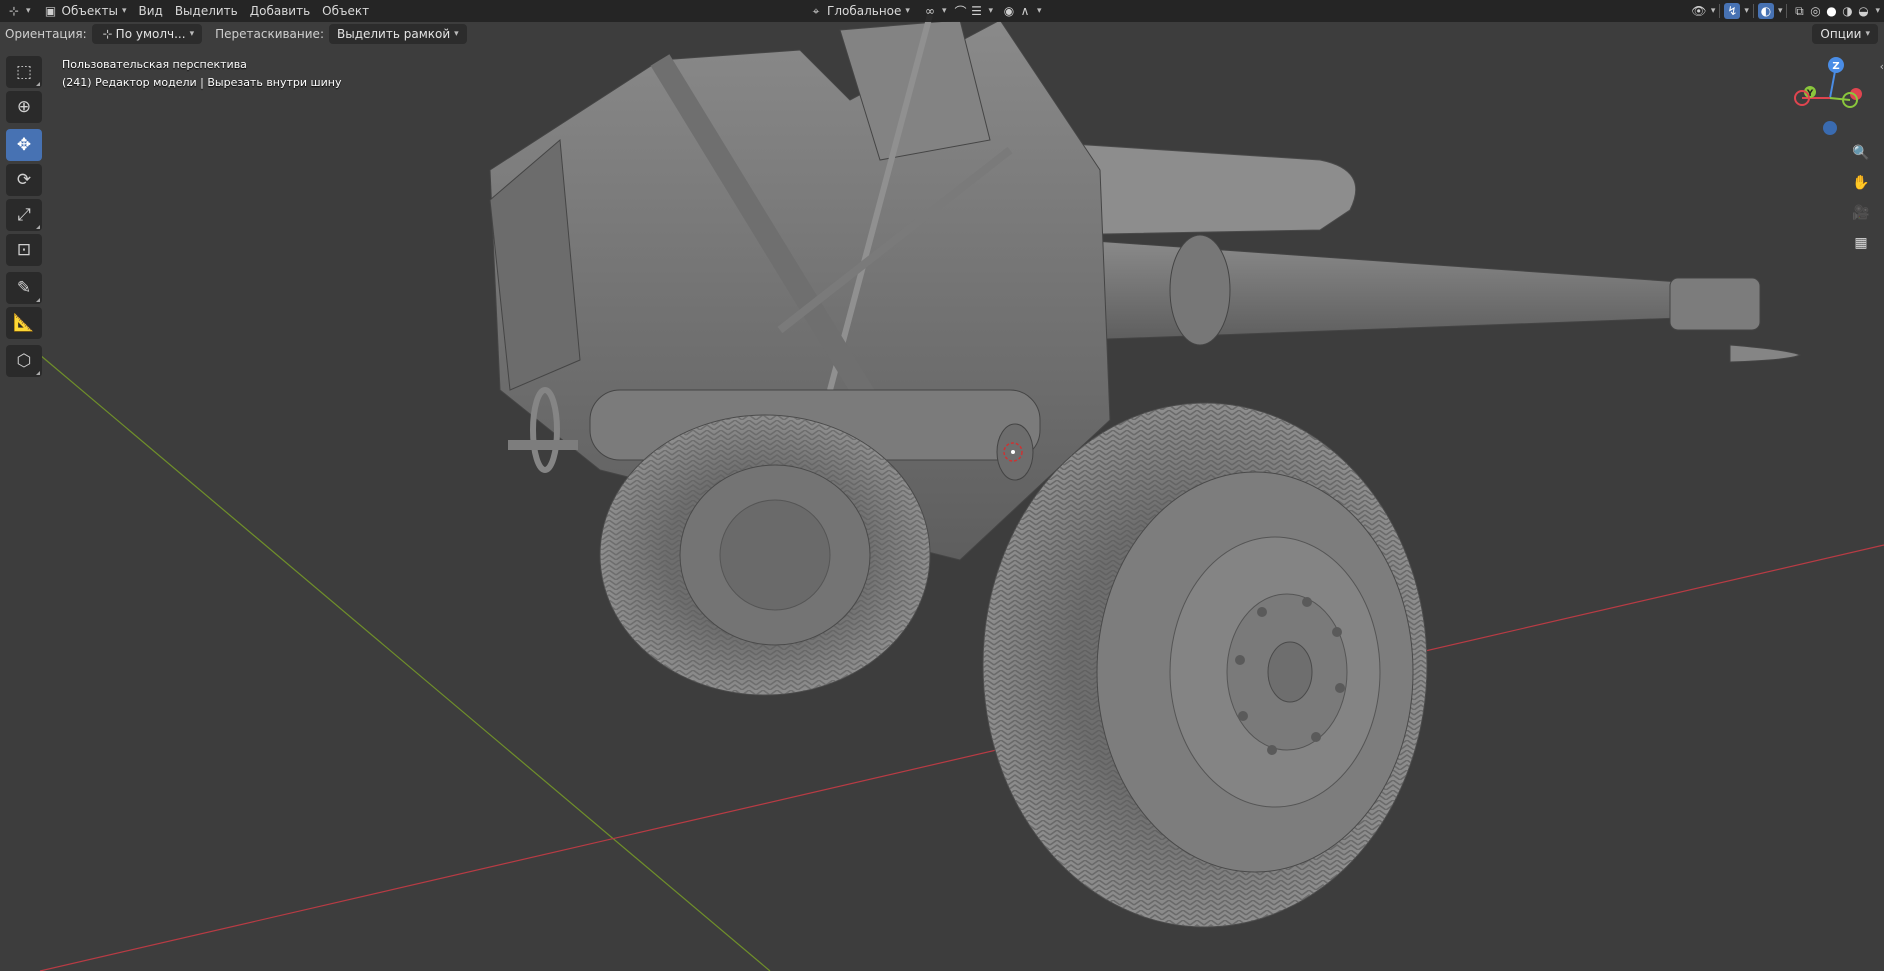  I want to click on measure-icon: 📐, so click(24, 323).